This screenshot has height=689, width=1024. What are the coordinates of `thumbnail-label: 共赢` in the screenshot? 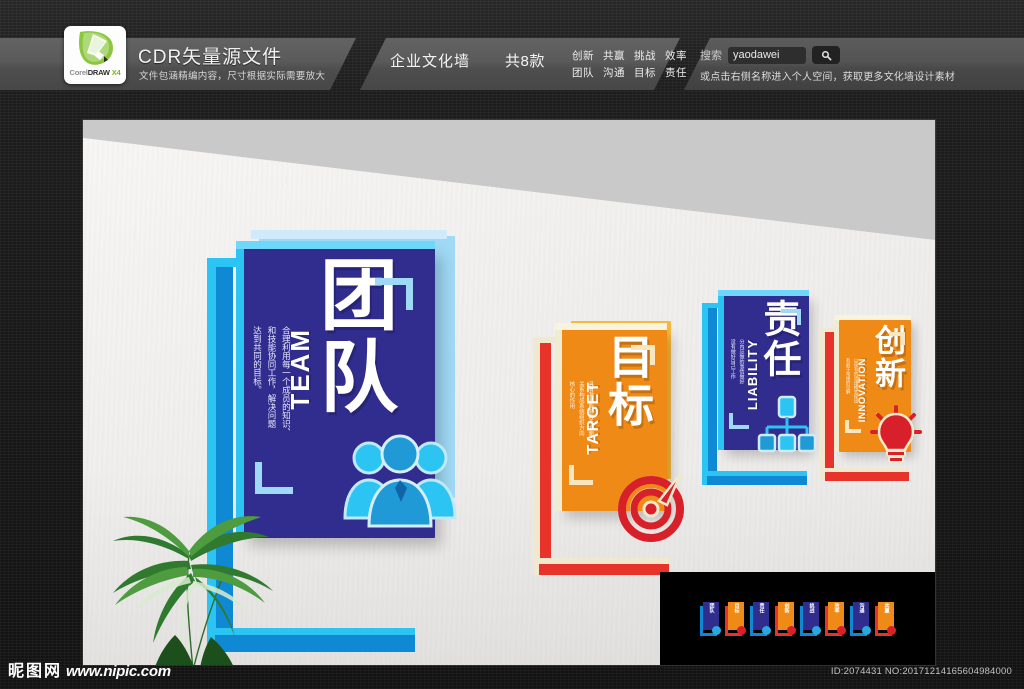 It's located at (886, 607).